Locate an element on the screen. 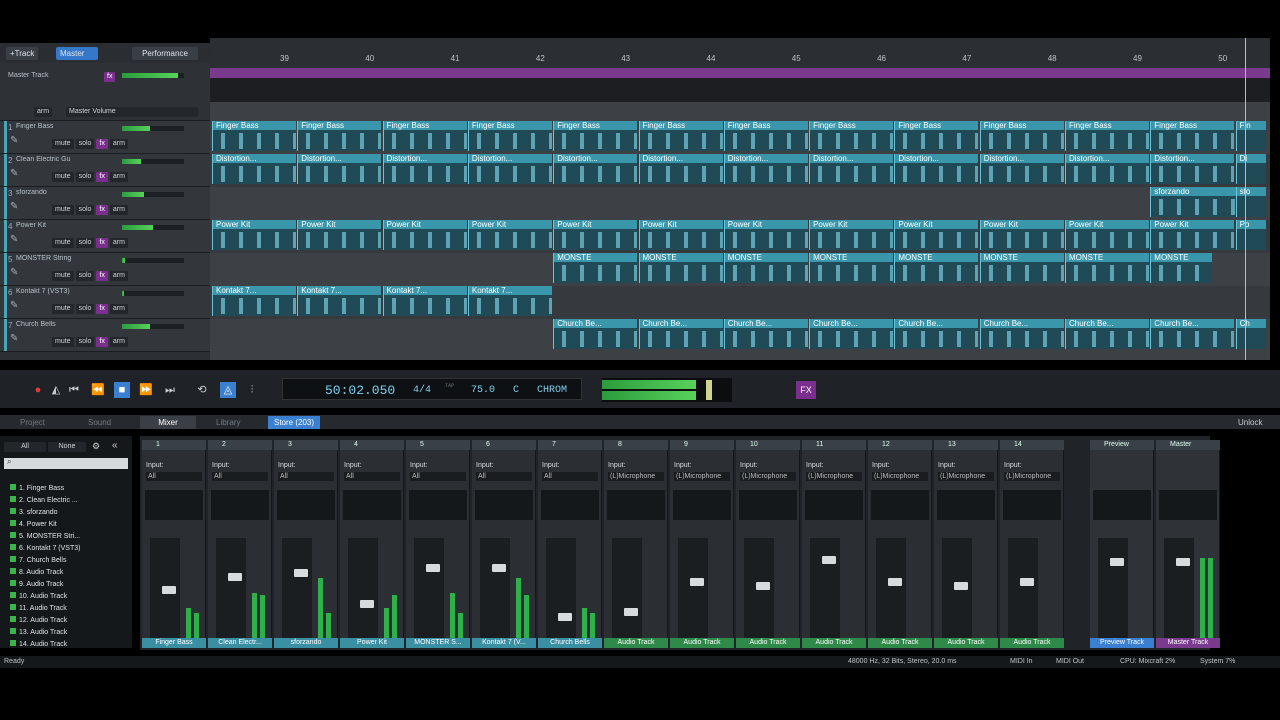  gear-icon: ⚙ is located at coordinates (96, 446).